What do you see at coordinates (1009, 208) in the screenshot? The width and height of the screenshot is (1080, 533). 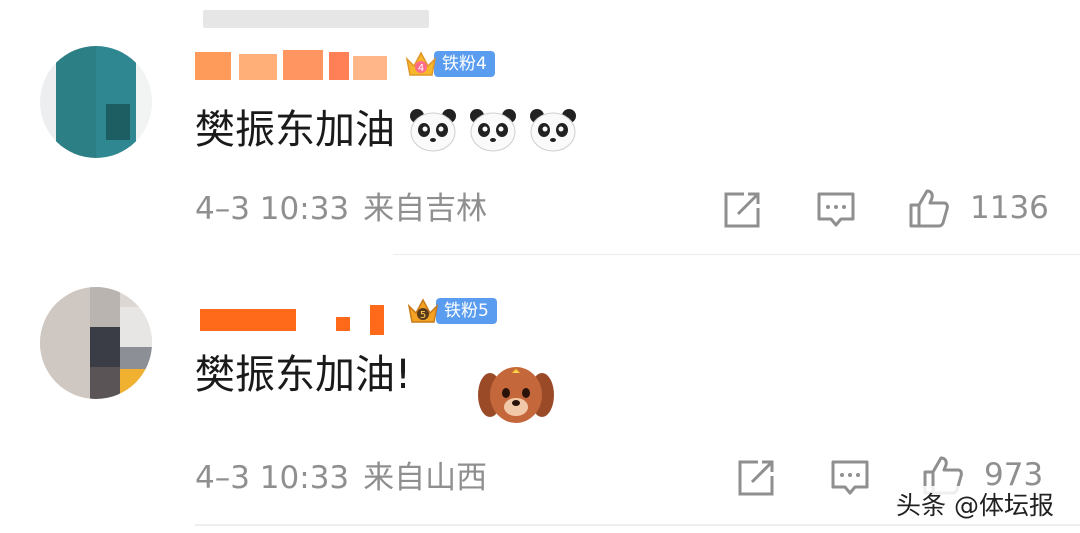 I see `like-count: 1136` at bounding box center [1009, 208].